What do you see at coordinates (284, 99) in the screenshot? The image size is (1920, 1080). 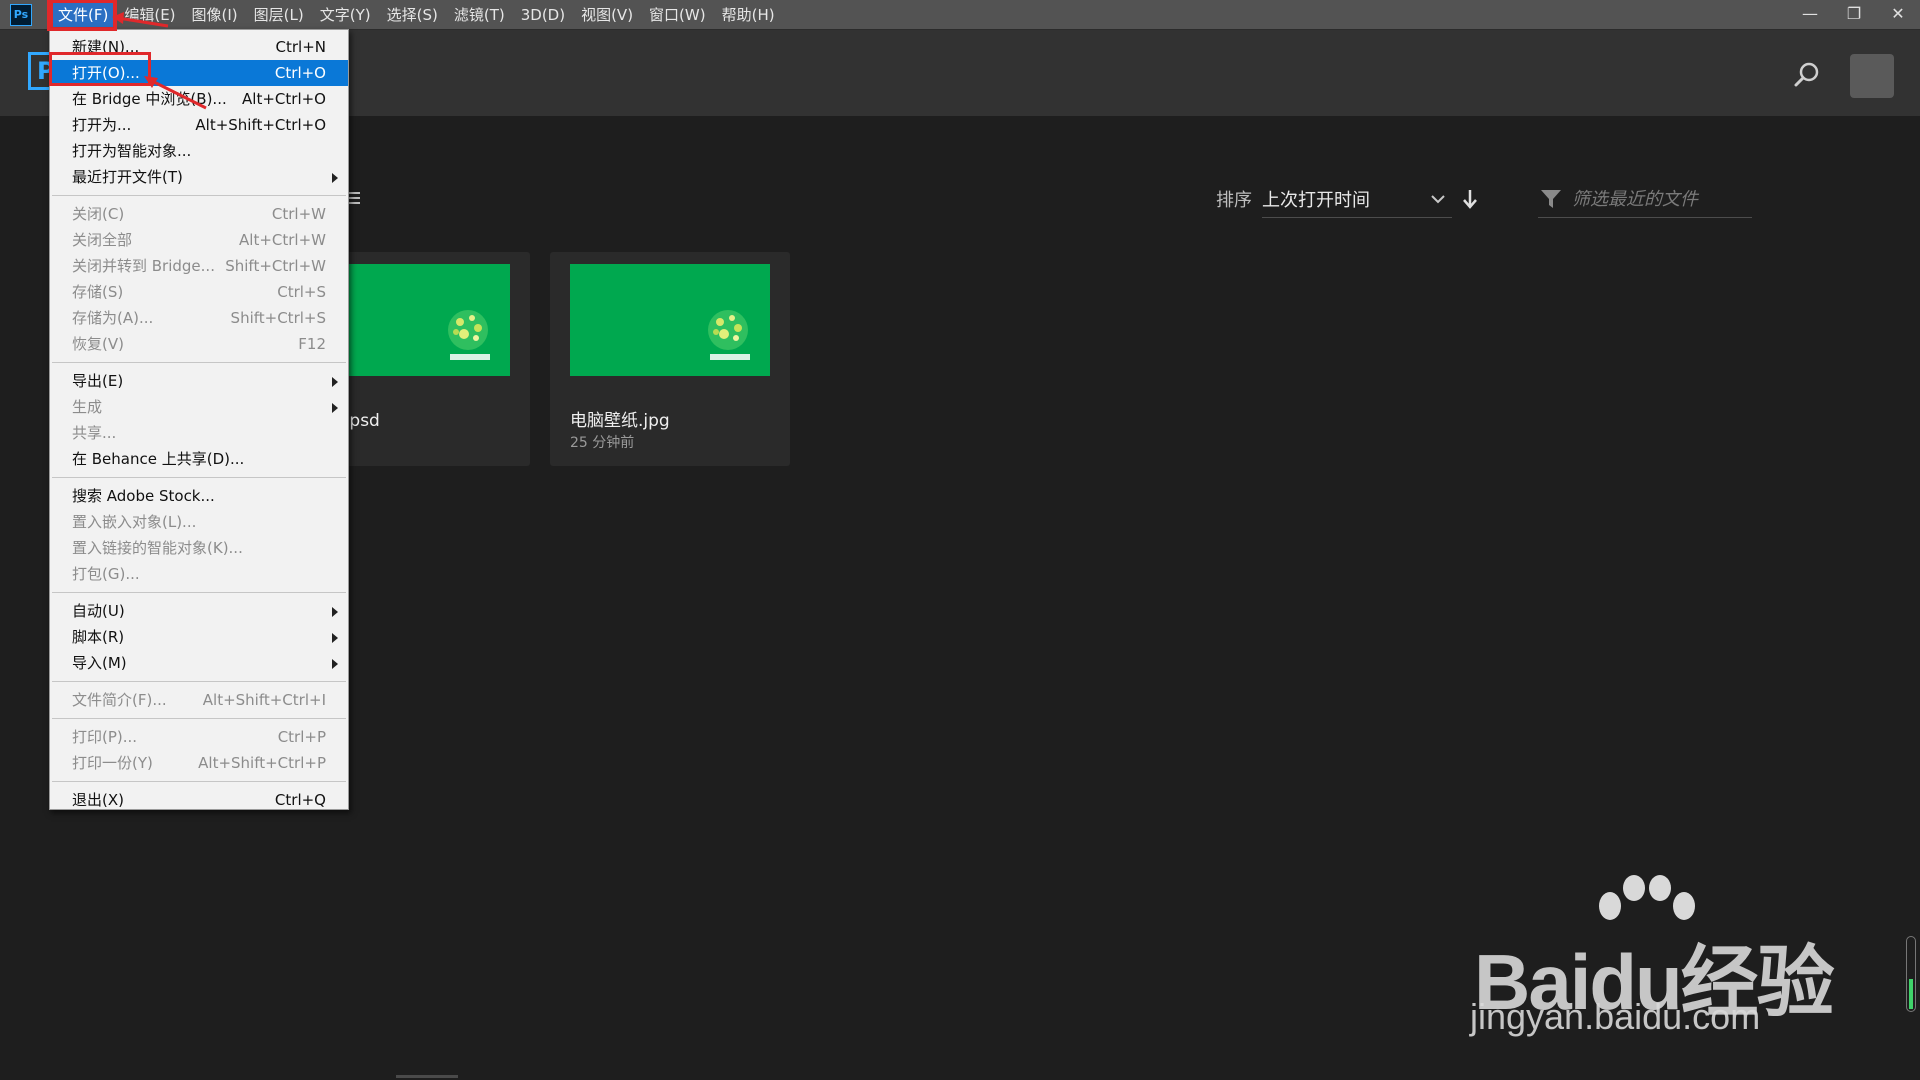 I see `menu-item-shortcut: Alt+Ctrl+O` at bounding box center [284, 99].